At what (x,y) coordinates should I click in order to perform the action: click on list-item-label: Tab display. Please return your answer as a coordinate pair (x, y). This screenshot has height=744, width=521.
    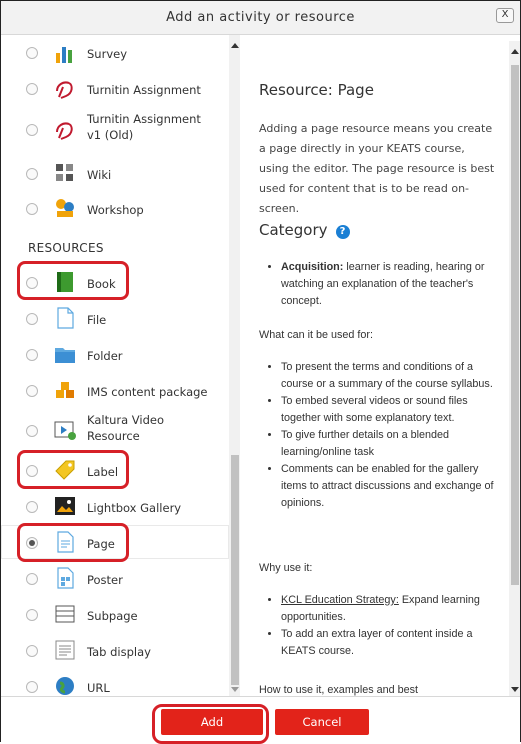
    Looking at the image, I should click on (119, 652).